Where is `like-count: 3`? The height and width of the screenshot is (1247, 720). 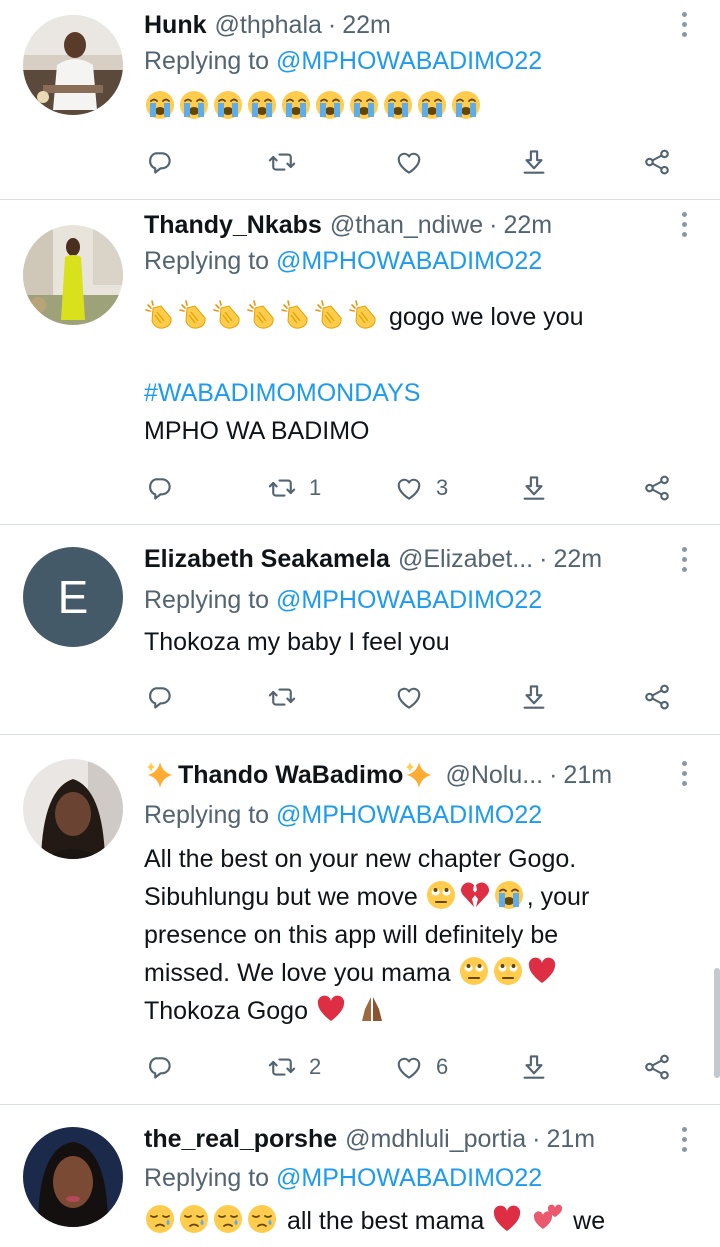
like-count: 3 is located at coordinates (442, 487).